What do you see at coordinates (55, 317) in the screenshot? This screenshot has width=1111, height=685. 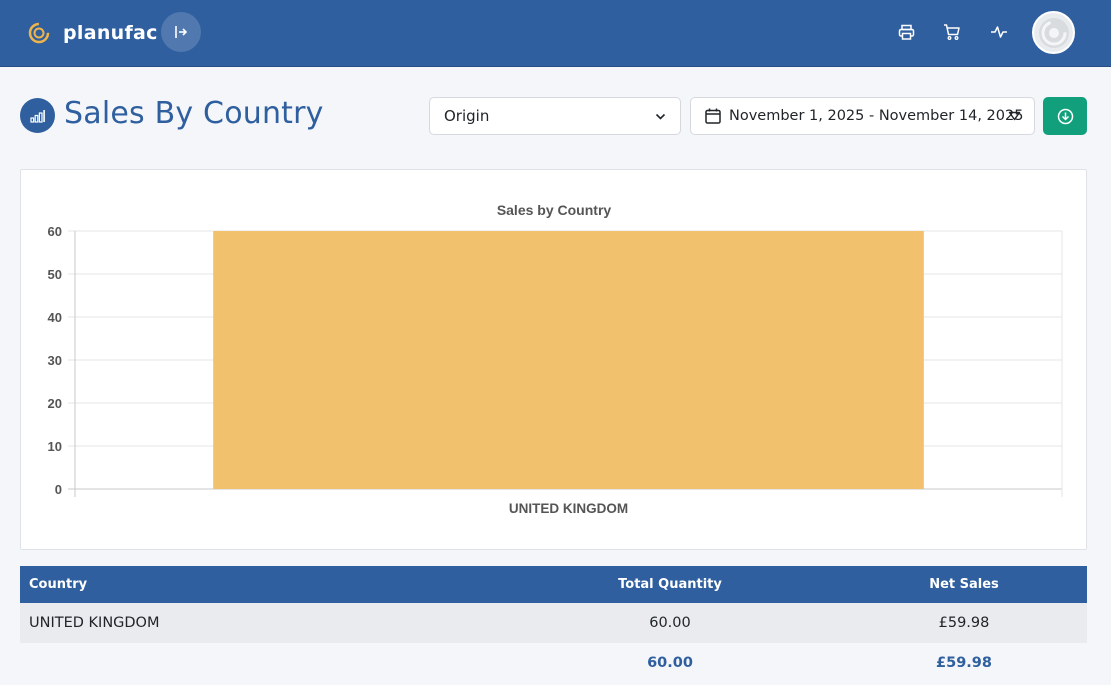 I see `y-tick-label: 40` at bounding box center [55, 317].